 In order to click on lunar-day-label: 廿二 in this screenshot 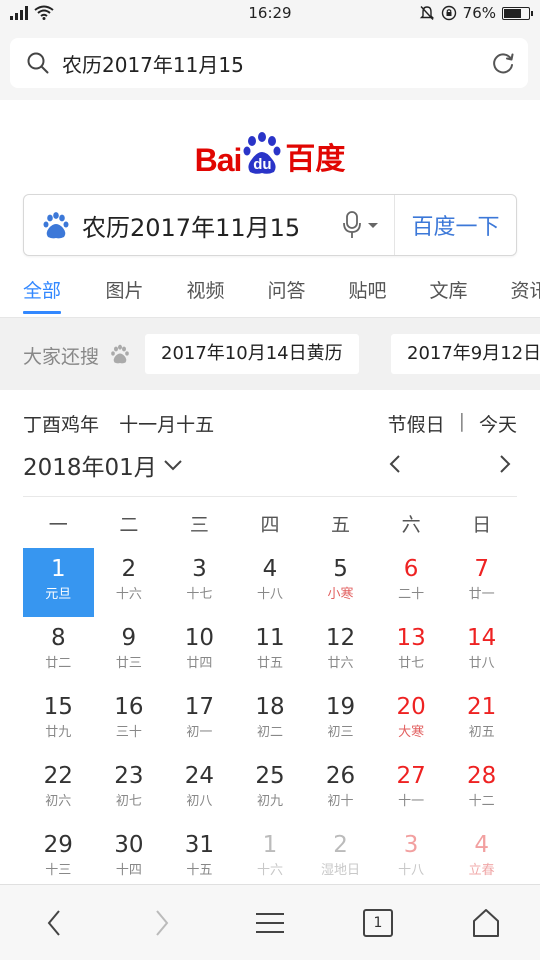, I will do `click(58, 663)`.